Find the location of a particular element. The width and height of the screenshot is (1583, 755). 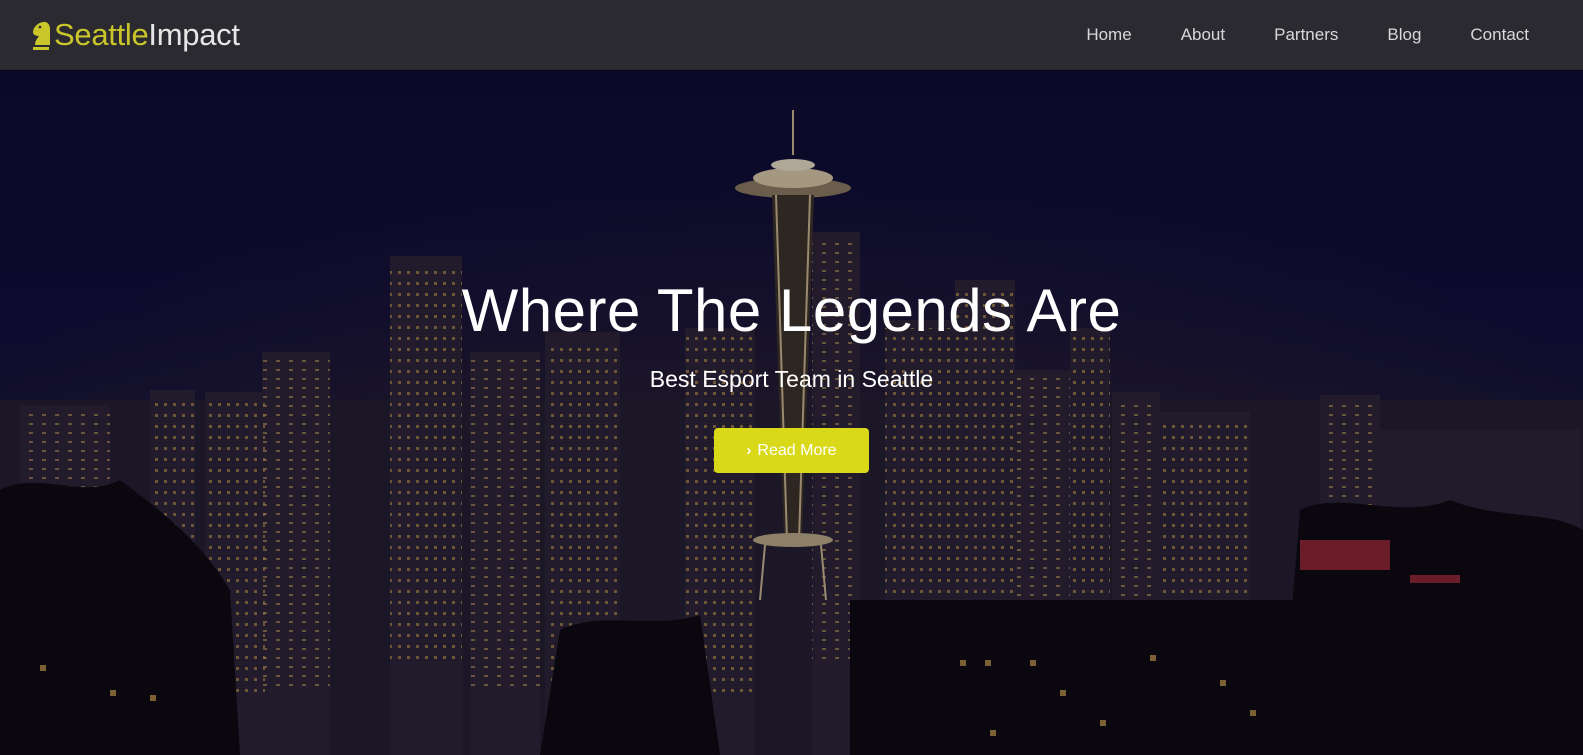

chevron-right-icon: › is located at coordinates (749, 450).